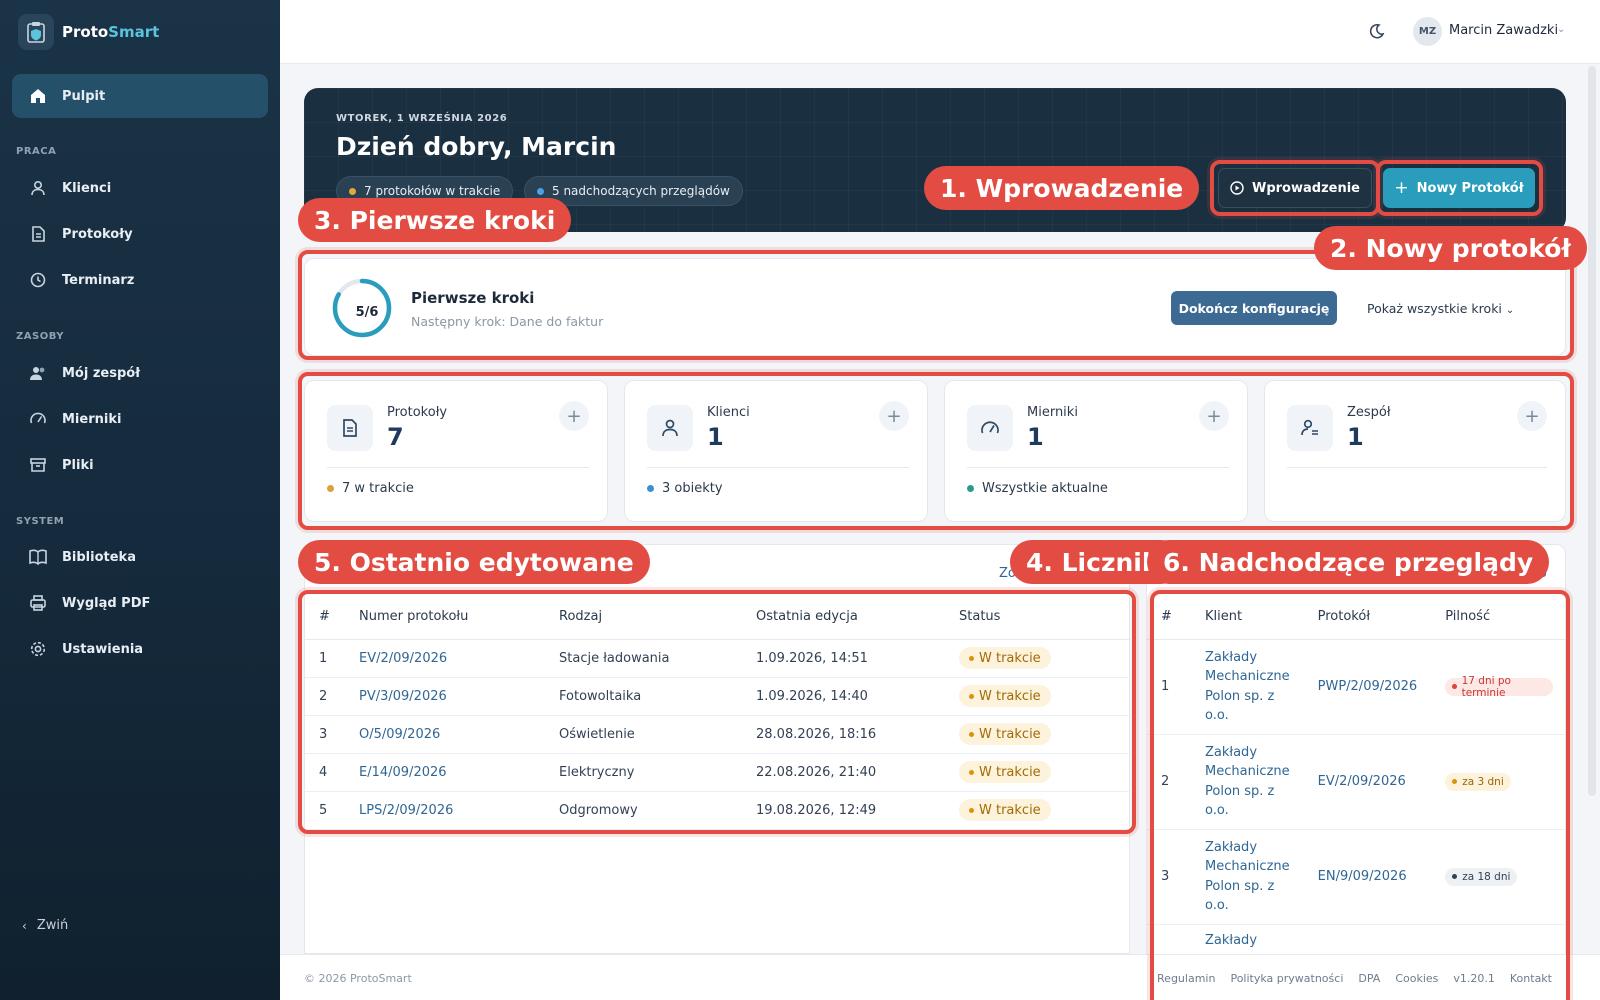 Image resolution: width=1600 pixels, height=1000 pixels. What do you see at coordinates (1348, 562) in the screenshot?
I see `annotation-label-upcoming: 6. Nadchodzące przeglądy` at bounding box center [1348, 562].